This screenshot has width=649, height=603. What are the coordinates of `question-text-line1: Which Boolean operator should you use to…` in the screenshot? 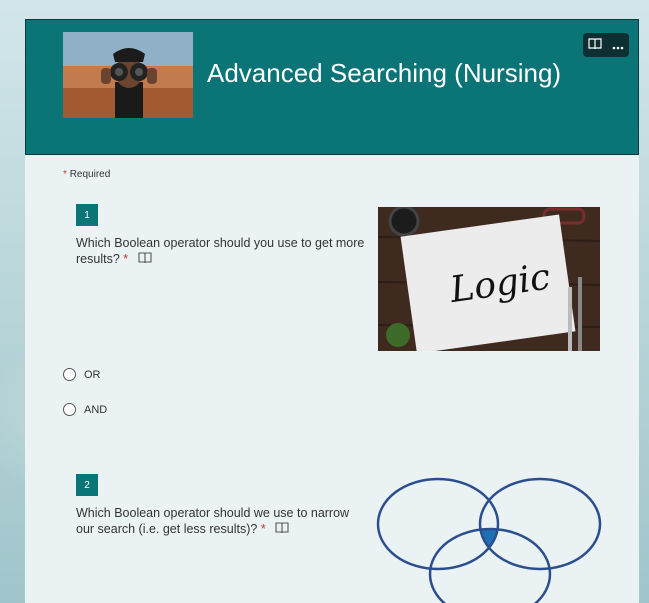 It's located at (220, 243).